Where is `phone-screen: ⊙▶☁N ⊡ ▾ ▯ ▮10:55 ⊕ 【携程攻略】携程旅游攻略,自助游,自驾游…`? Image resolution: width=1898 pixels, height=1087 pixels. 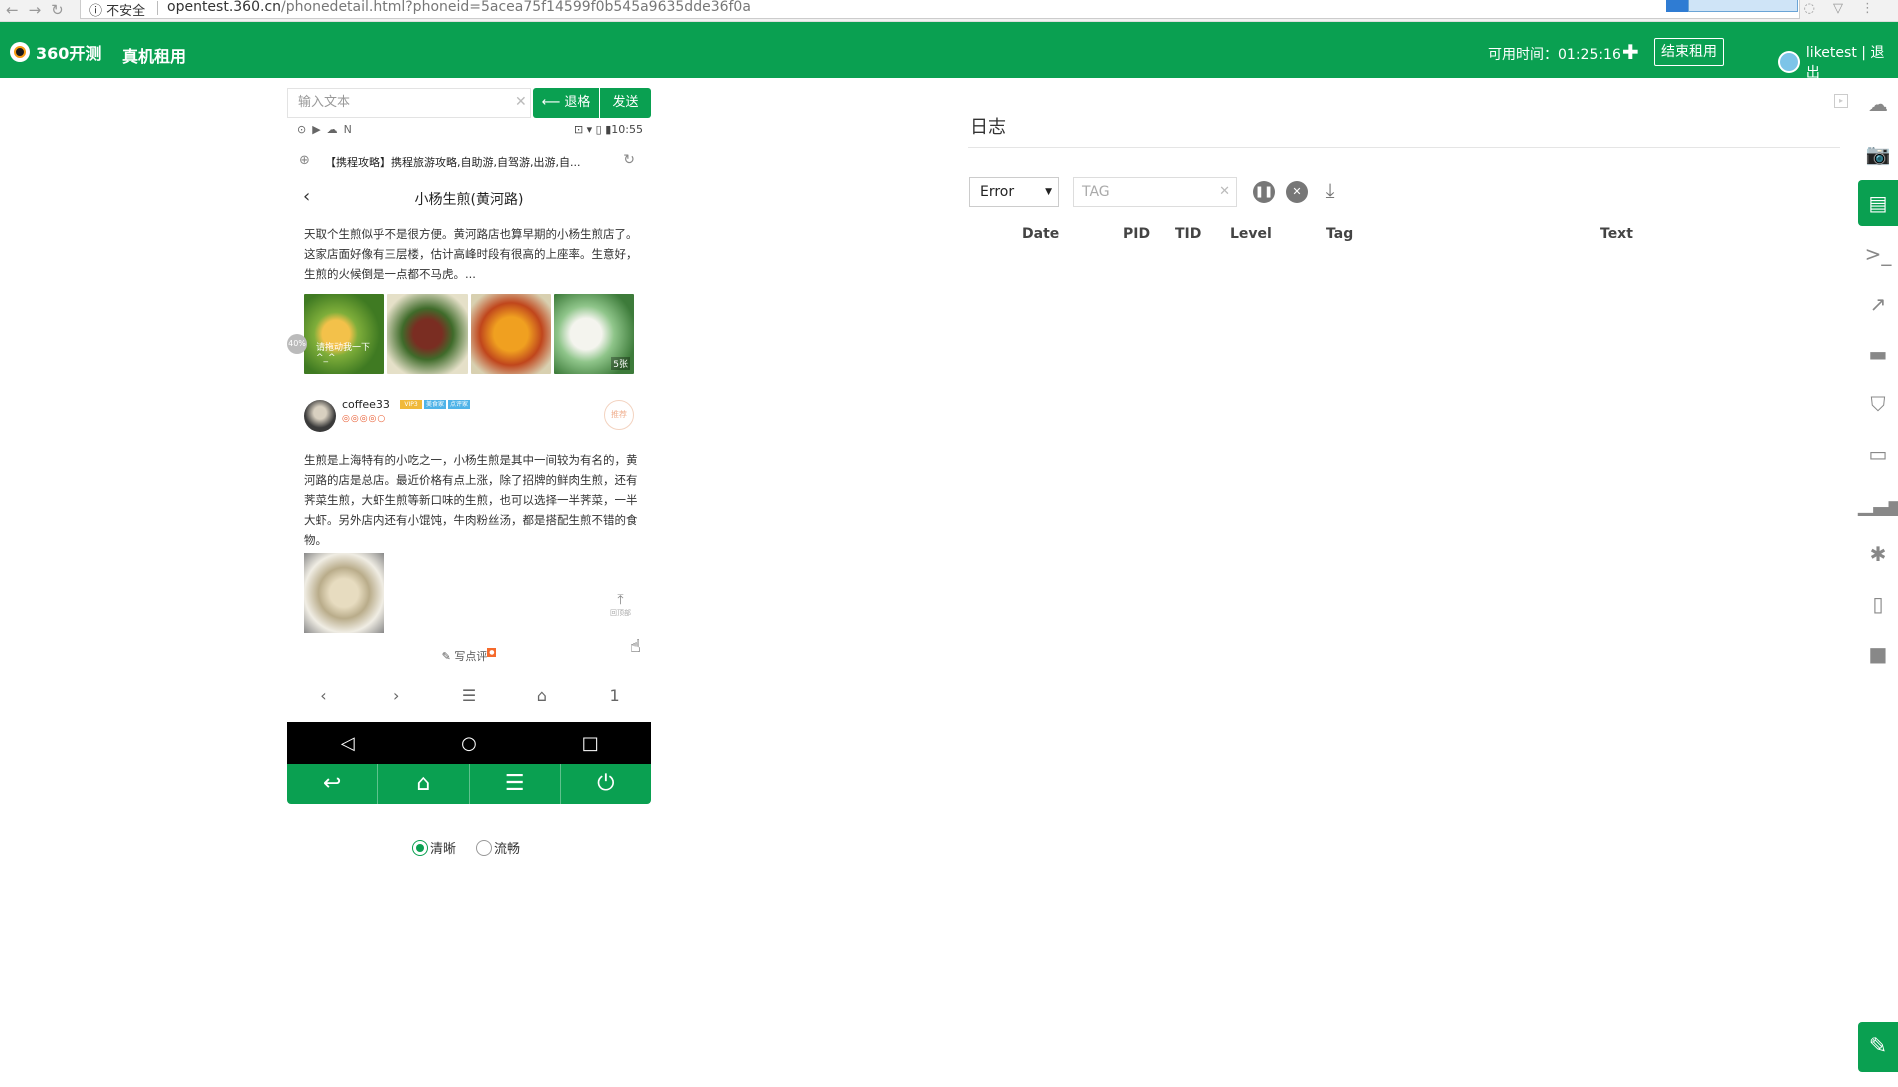 phone-screen: ⊙▶☁N ⊡ ▾ ▯ ▮10:55 ⊕ 【携程攻略】携程旅游攻略,自助游,自驾游… is located at coordinates (469, 421).